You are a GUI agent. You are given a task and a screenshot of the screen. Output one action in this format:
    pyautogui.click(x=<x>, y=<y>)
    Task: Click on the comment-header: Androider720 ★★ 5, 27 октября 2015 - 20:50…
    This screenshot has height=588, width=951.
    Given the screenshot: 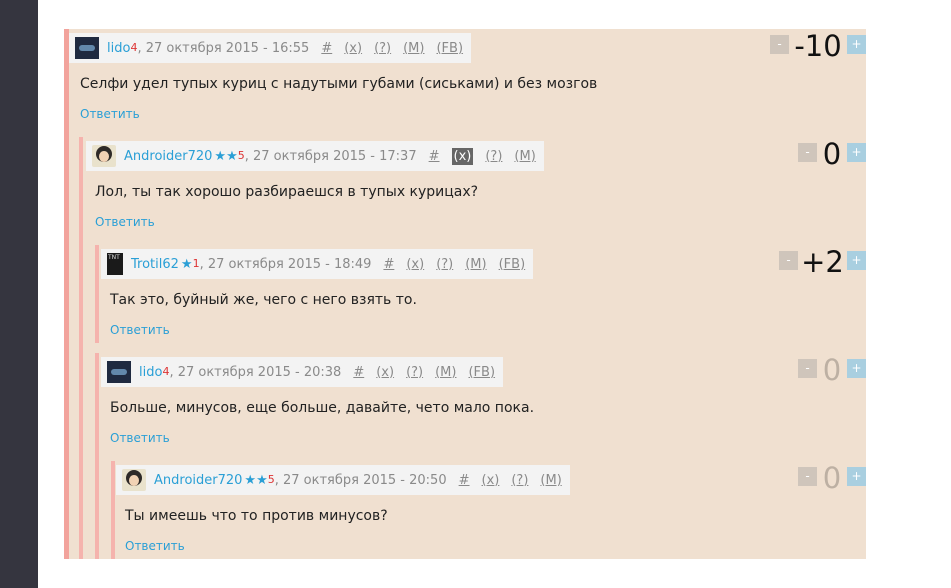 What is the action you would take?
    pyautogui.click(x=343, y=480)
    